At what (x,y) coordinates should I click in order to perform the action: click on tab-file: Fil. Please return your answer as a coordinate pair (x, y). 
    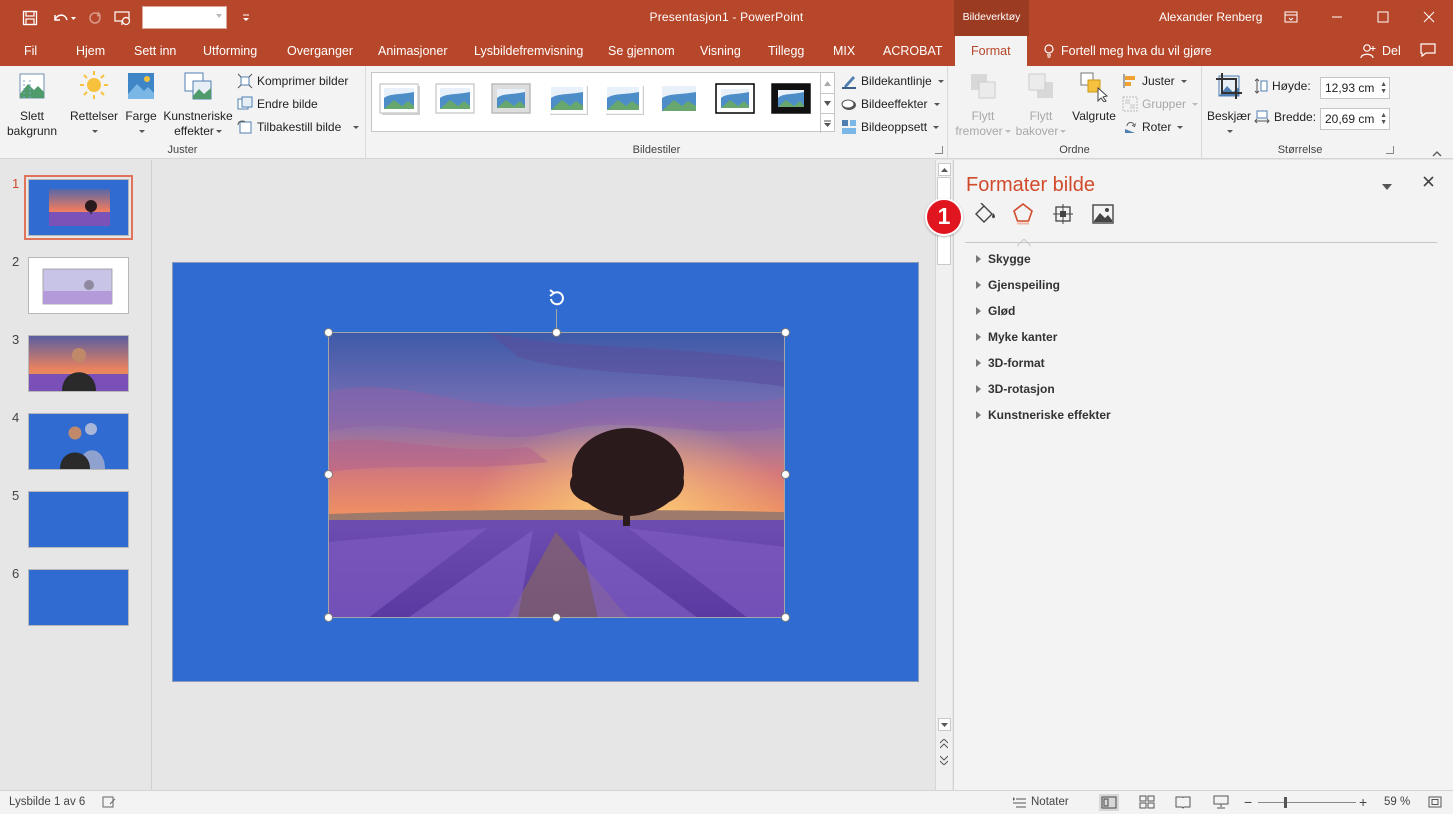
    Looking at the image, I should click on (30, 51).